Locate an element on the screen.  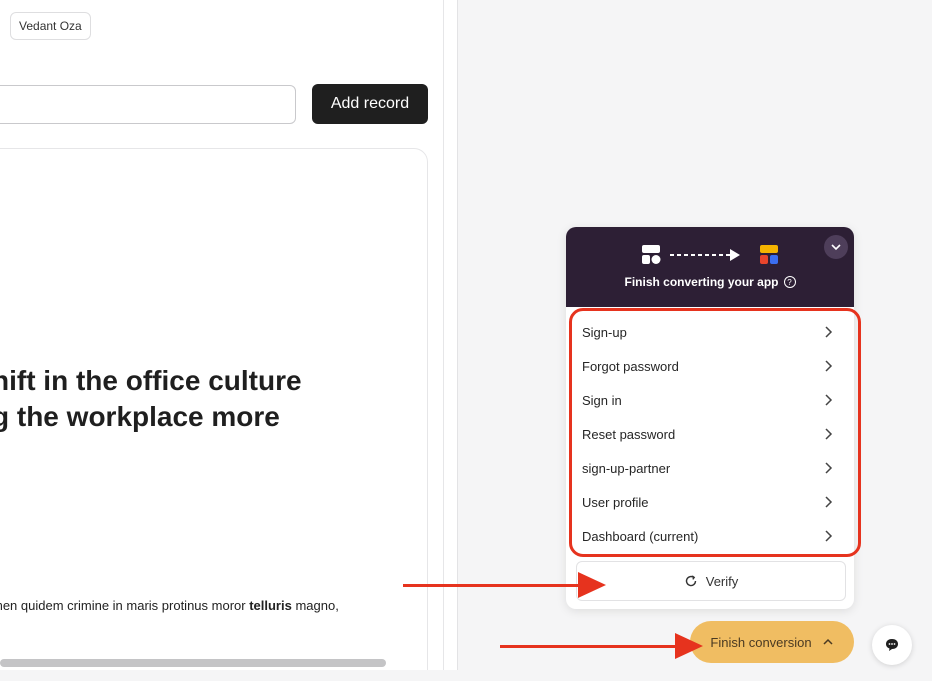
verify-button: Verify is located at coordinates (711, 581).